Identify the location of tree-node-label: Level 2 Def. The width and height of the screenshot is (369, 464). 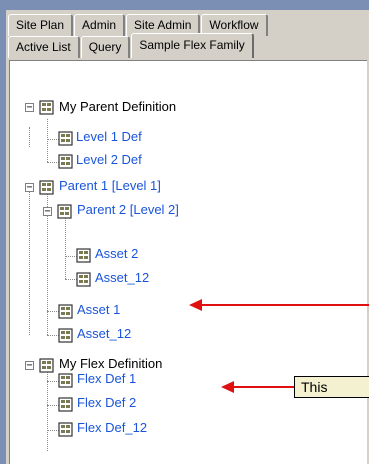
(109, 159).